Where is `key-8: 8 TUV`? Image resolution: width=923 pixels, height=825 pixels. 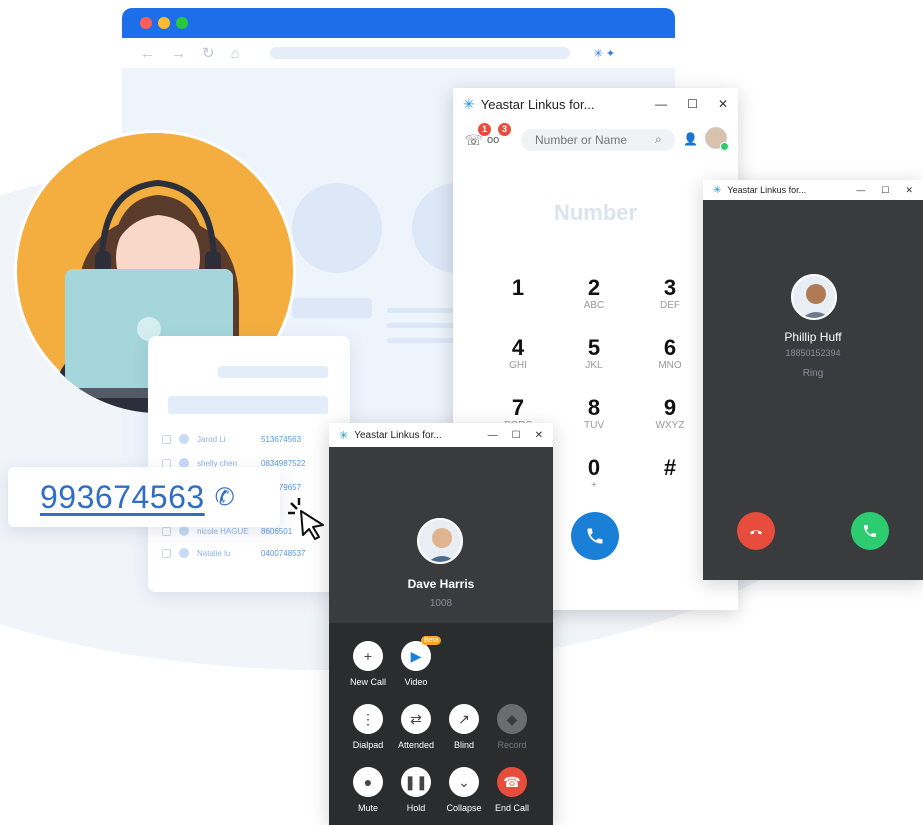 key-8: 8 TUV is located at coordinates (594, 414).